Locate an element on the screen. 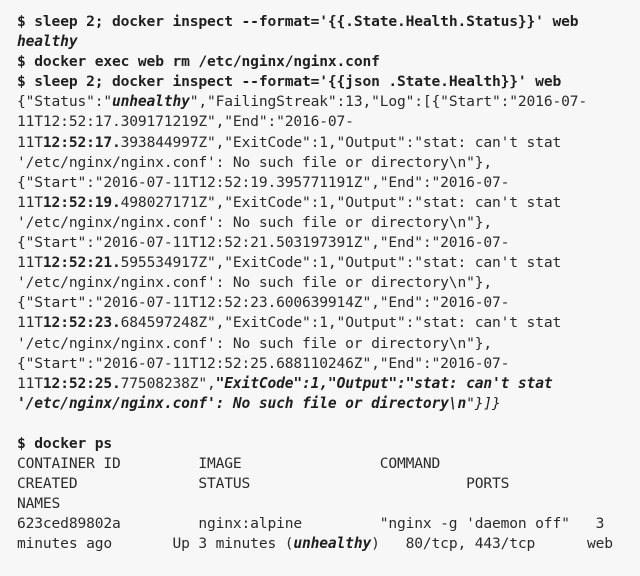 The height and width of the screenshot is (576, 640). command-text: docker exec web rm /etc/nginx/nginx.conf is located at coordinates (207, 62).